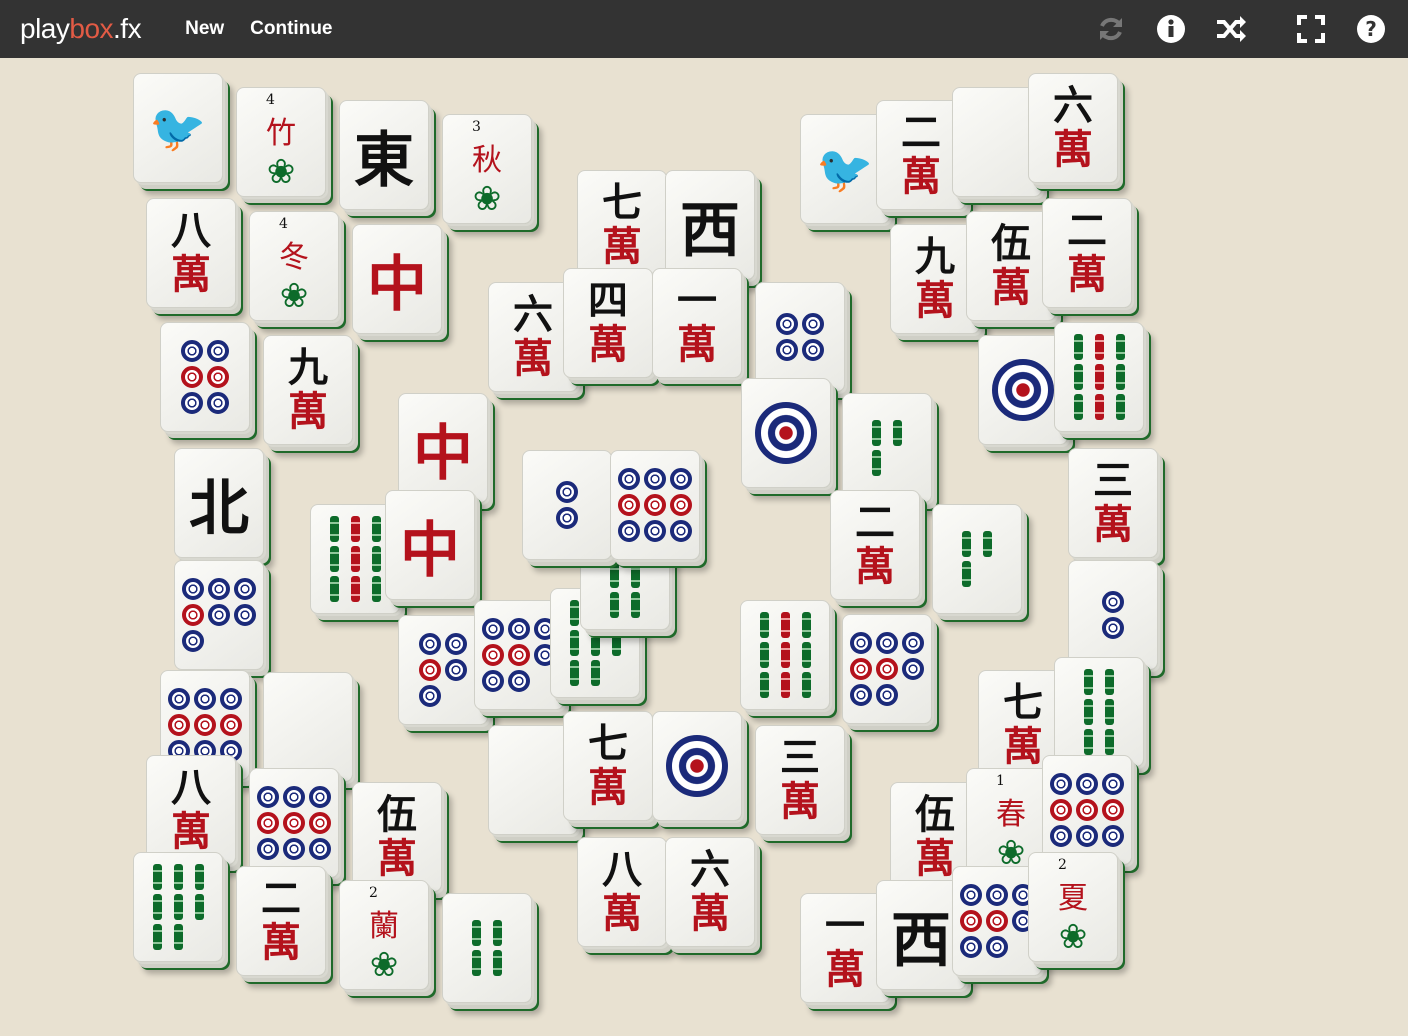  Describe the element at coordinates (219, 503) in the screenshot. I see `tile-honor: 北` at that location.